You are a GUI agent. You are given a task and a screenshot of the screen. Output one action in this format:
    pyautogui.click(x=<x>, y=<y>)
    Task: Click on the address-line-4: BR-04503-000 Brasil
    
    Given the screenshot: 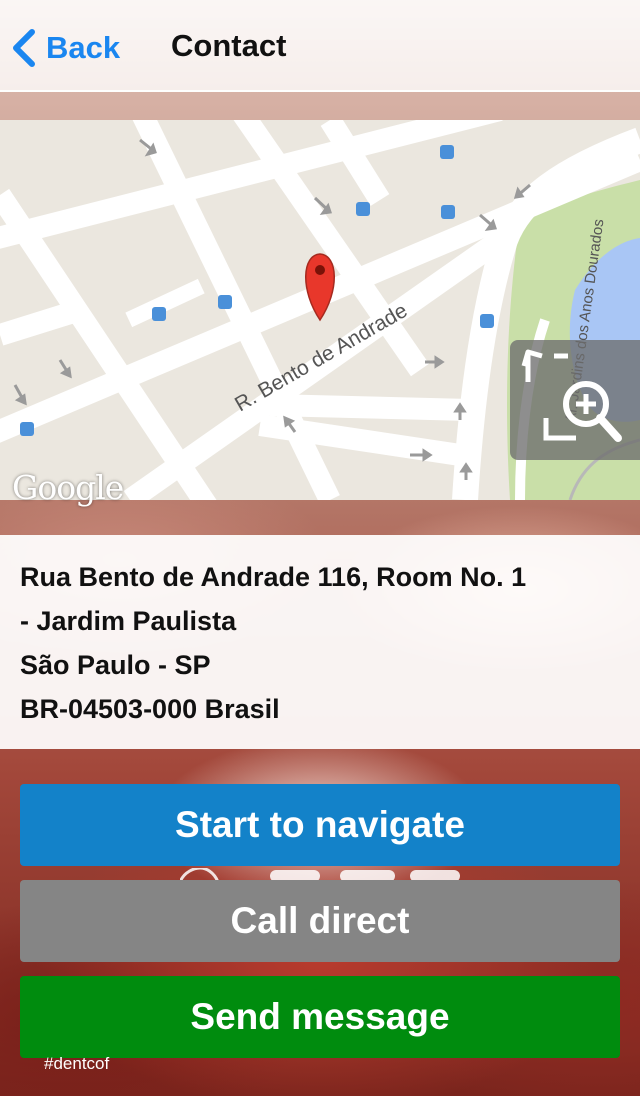 What is the action you would take?
    pyautogui.click(x=150, y=709)
    